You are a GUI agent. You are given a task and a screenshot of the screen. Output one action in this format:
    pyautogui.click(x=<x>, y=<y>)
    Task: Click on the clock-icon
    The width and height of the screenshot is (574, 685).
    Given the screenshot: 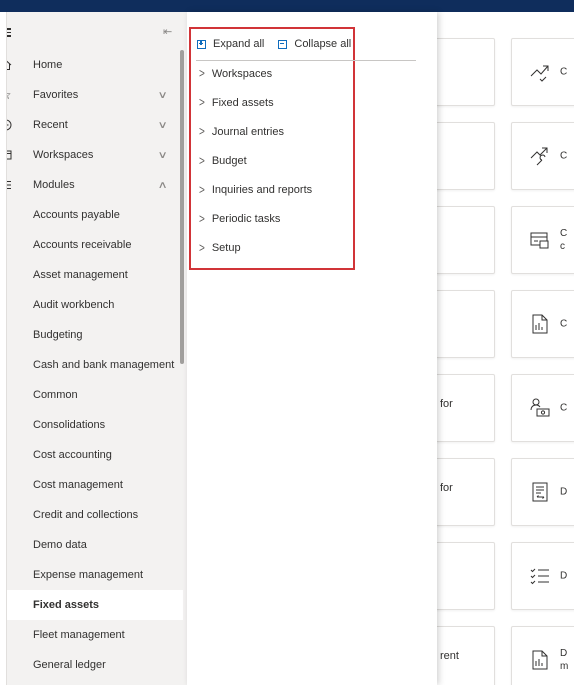 What is the action you would take?
    pyautogui.click(x=10, y=125)
    